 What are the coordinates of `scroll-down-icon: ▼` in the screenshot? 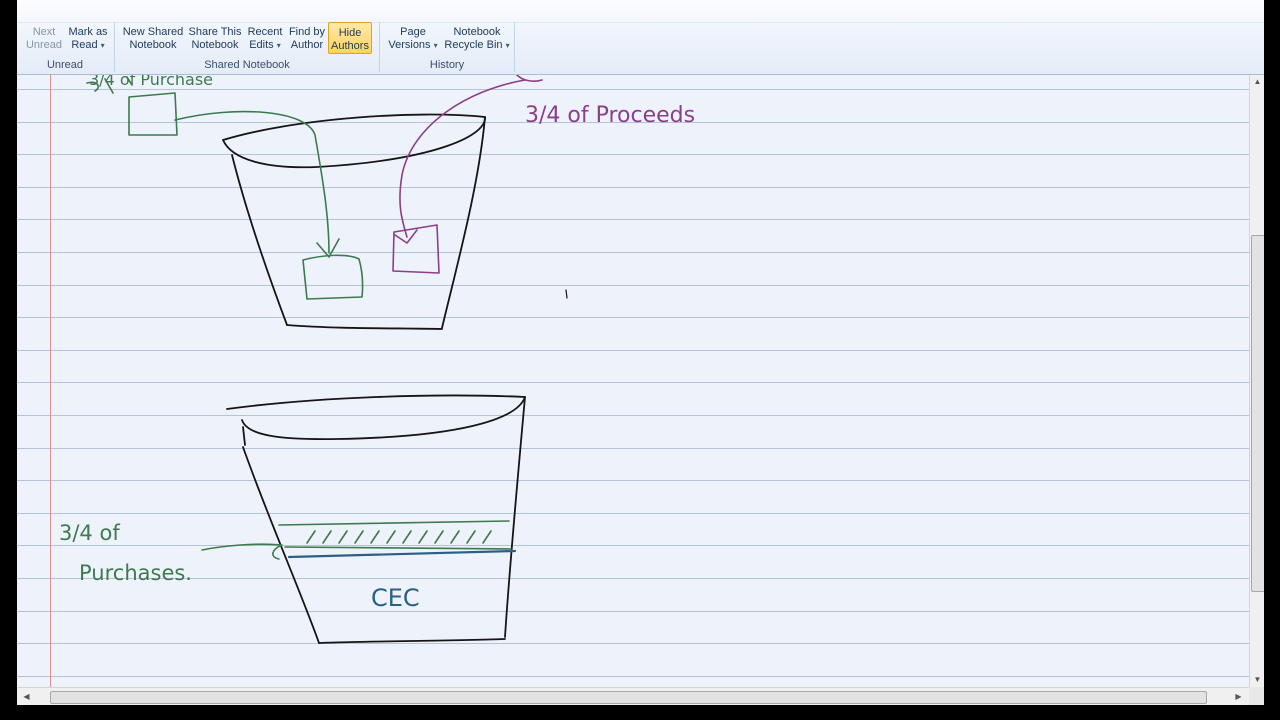 It's located at (1257, 680).